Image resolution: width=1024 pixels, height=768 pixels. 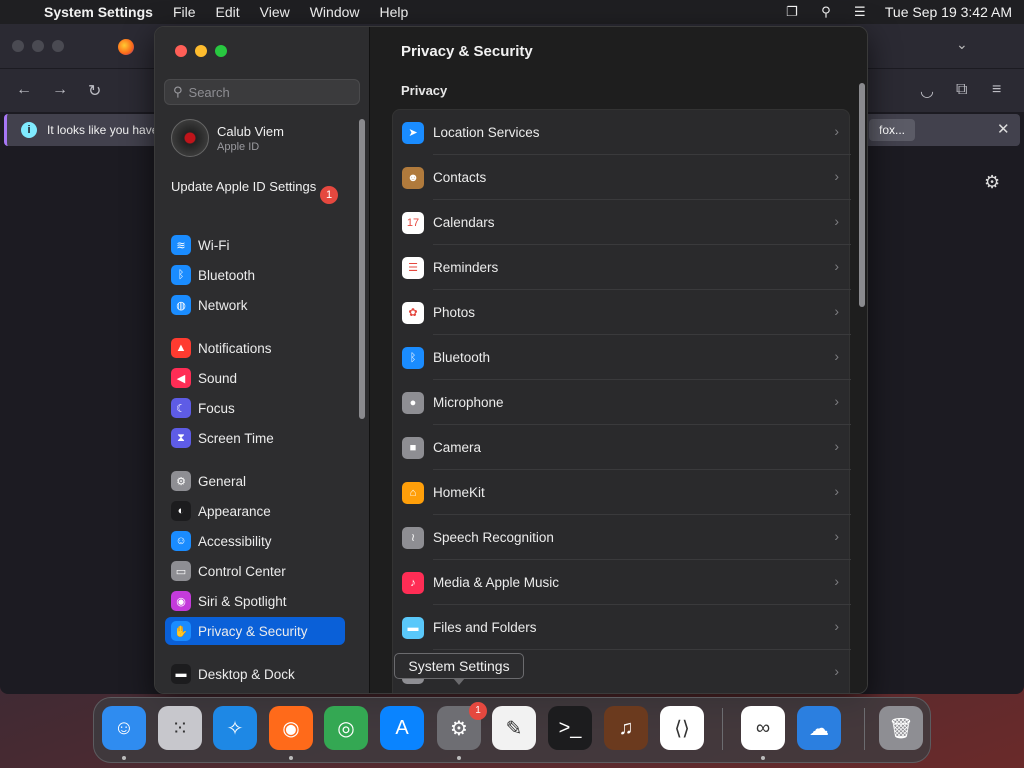 I want to click on search-input, so click(x=263, y=92).